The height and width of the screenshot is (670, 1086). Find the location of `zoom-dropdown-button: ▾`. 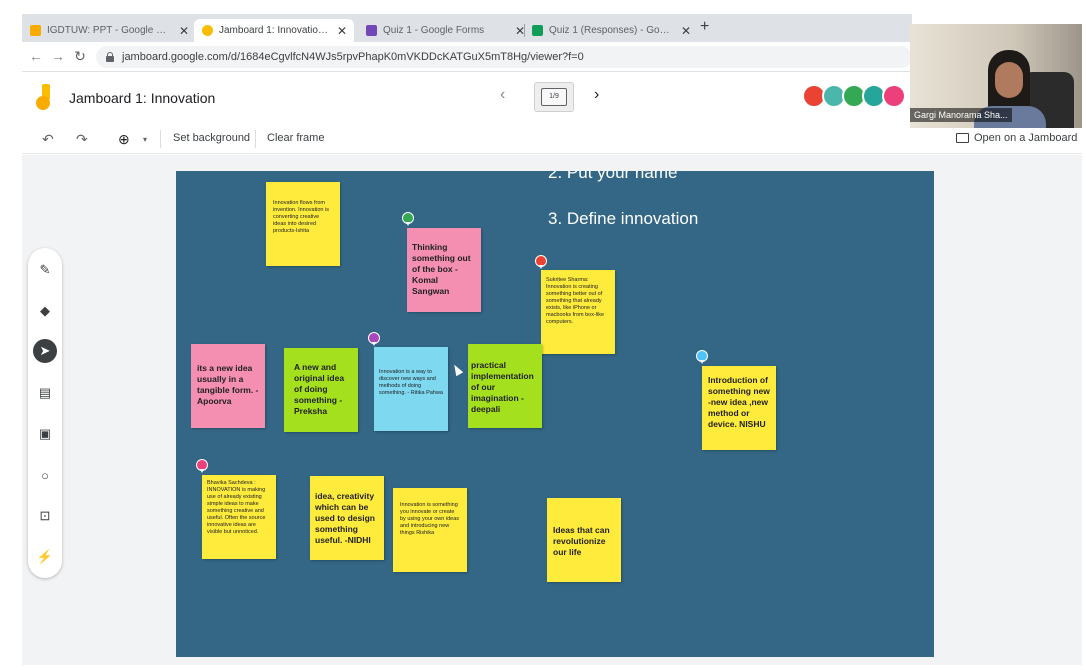

zoom-dropdown-button: ▾ is located at coordinates (145, 139).